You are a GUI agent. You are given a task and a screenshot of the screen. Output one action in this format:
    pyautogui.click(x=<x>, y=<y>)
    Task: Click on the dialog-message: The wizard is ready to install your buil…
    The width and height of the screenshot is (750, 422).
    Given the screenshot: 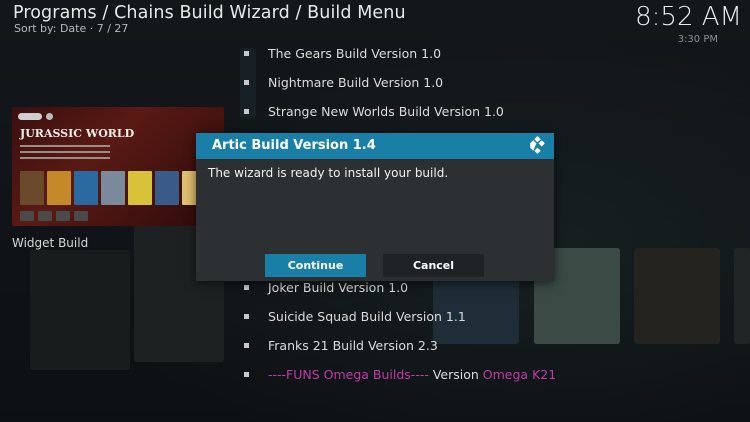 What is the action you would take?
    pyautogui.click(x=328, y=173)
    